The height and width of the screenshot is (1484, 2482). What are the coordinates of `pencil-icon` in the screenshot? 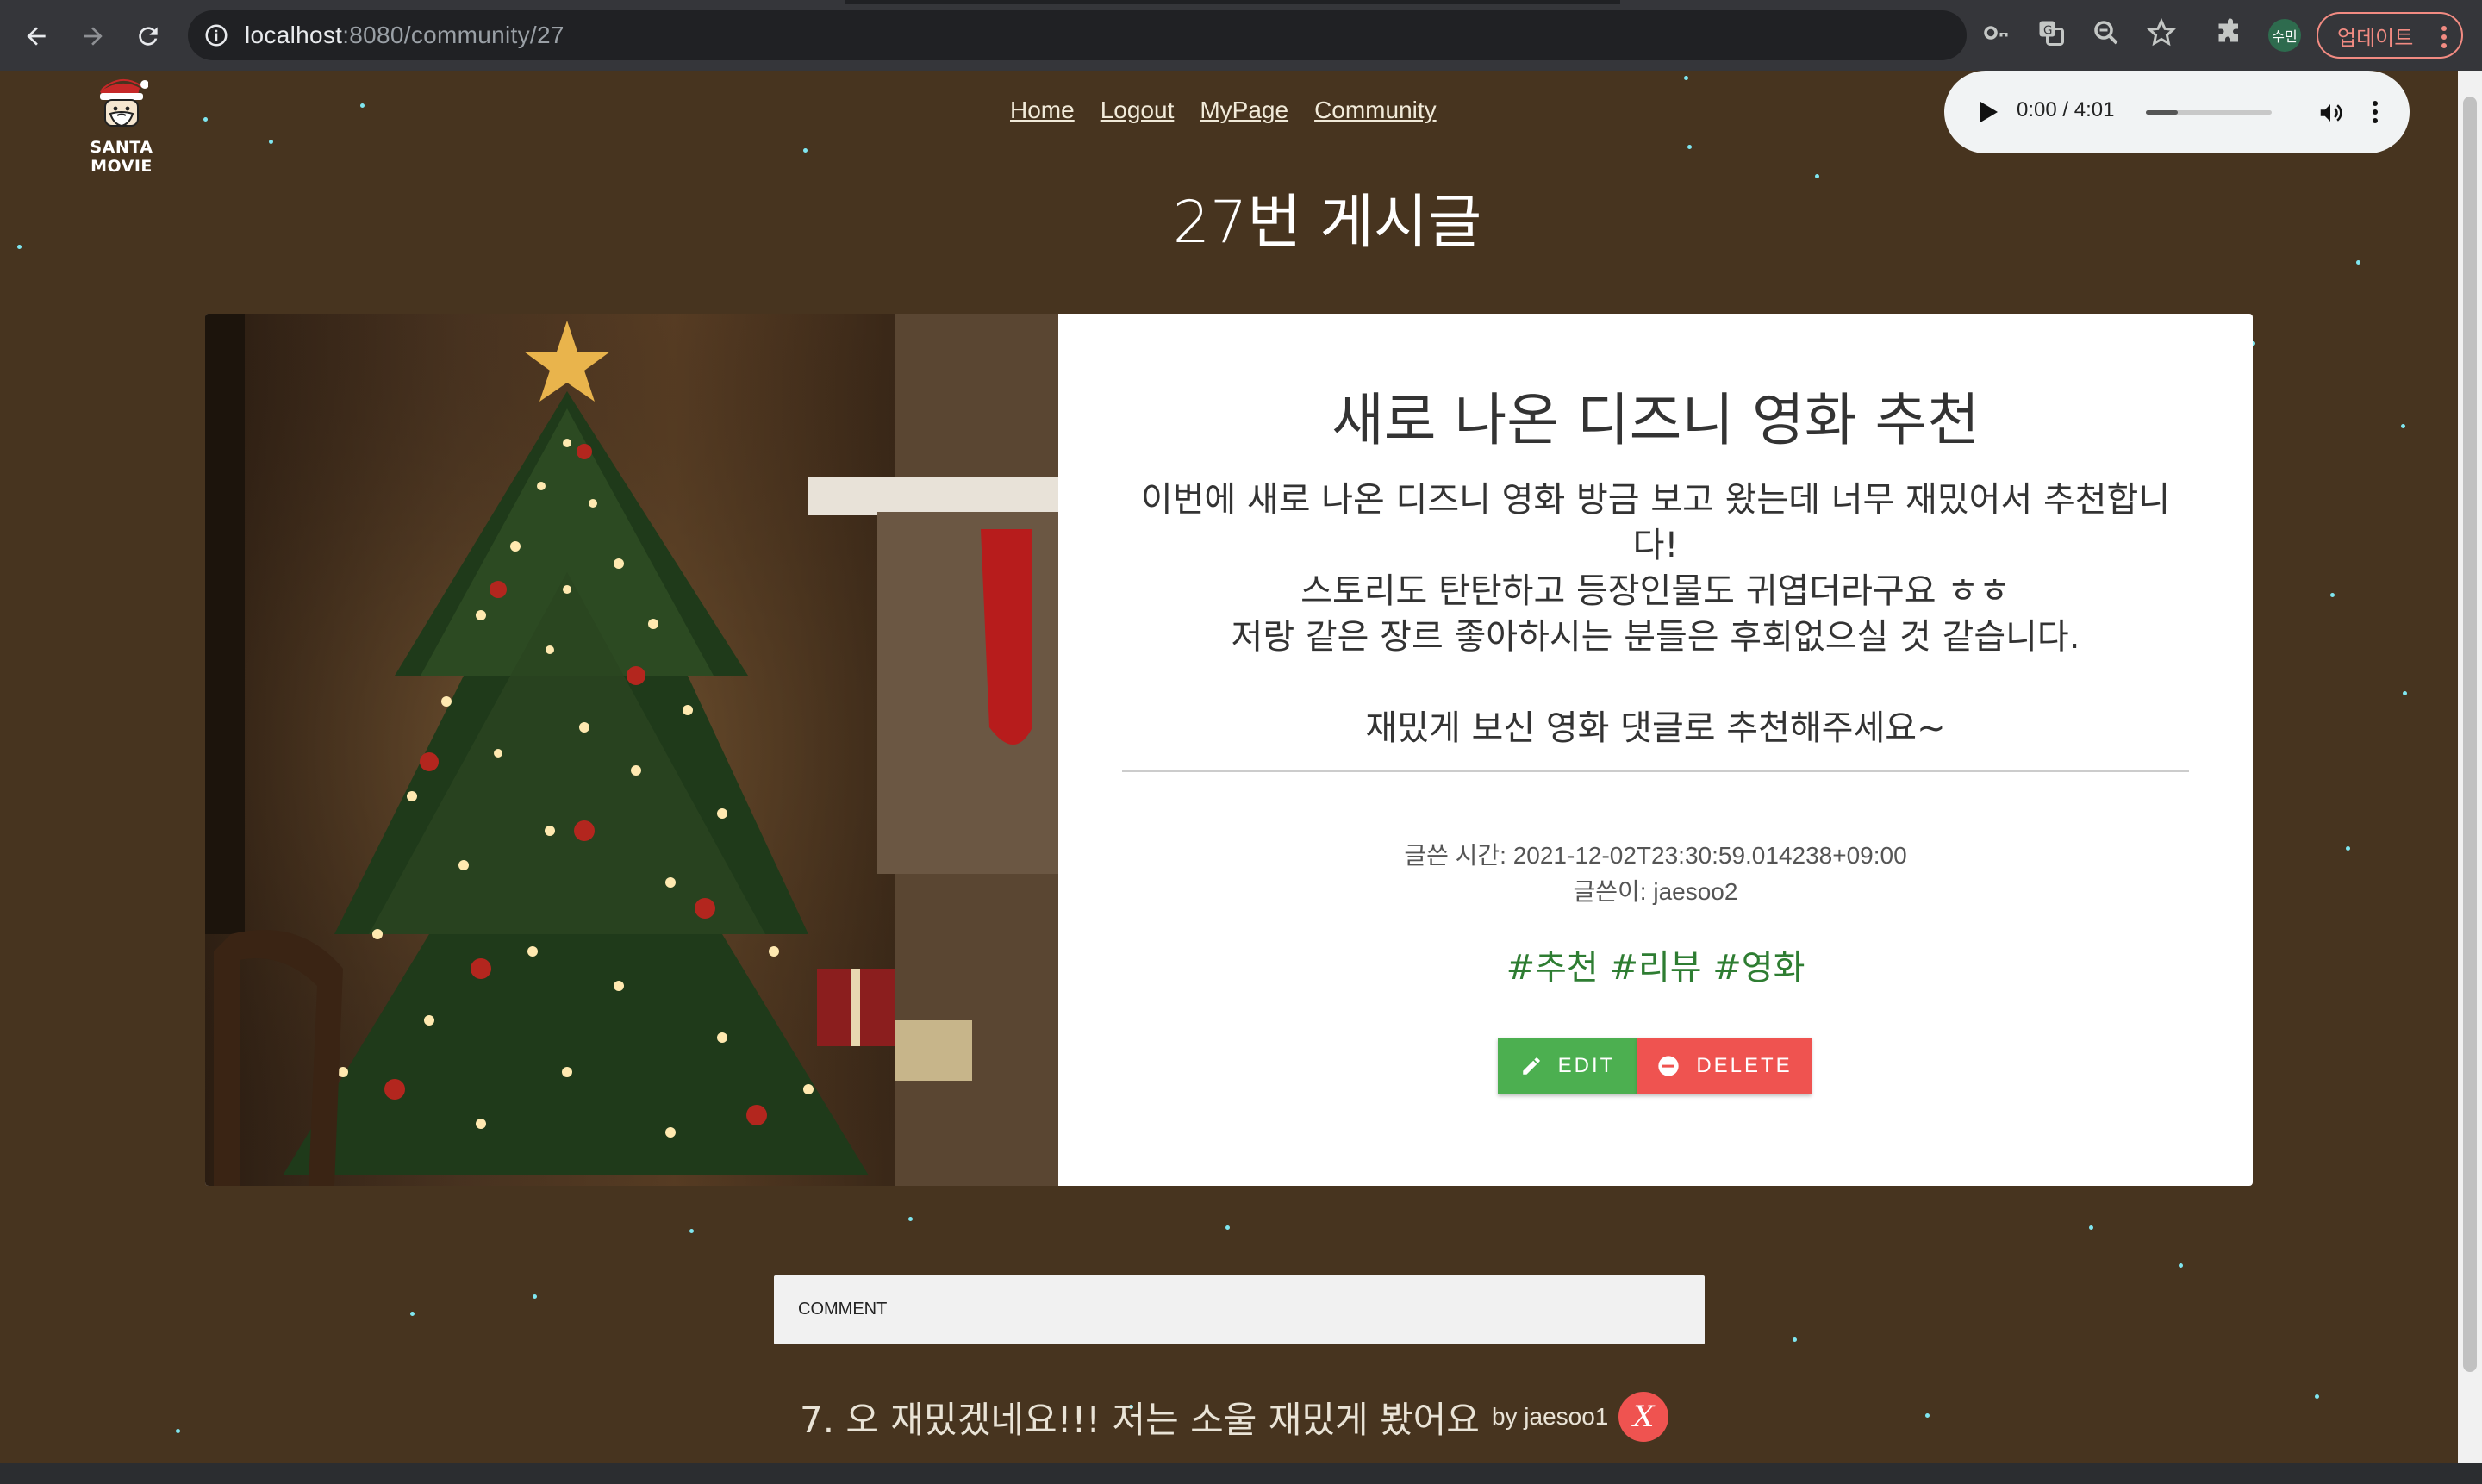 It's located at (1531, 1066).